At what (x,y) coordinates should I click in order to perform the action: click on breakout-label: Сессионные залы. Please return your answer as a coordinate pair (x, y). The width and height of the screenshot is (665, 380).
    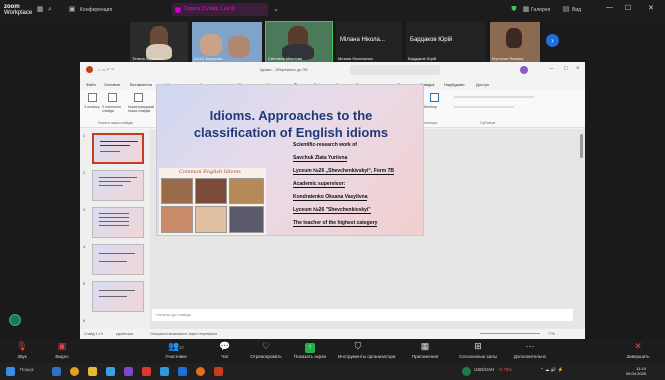
    Looking at the image, I should click on (478, 356).